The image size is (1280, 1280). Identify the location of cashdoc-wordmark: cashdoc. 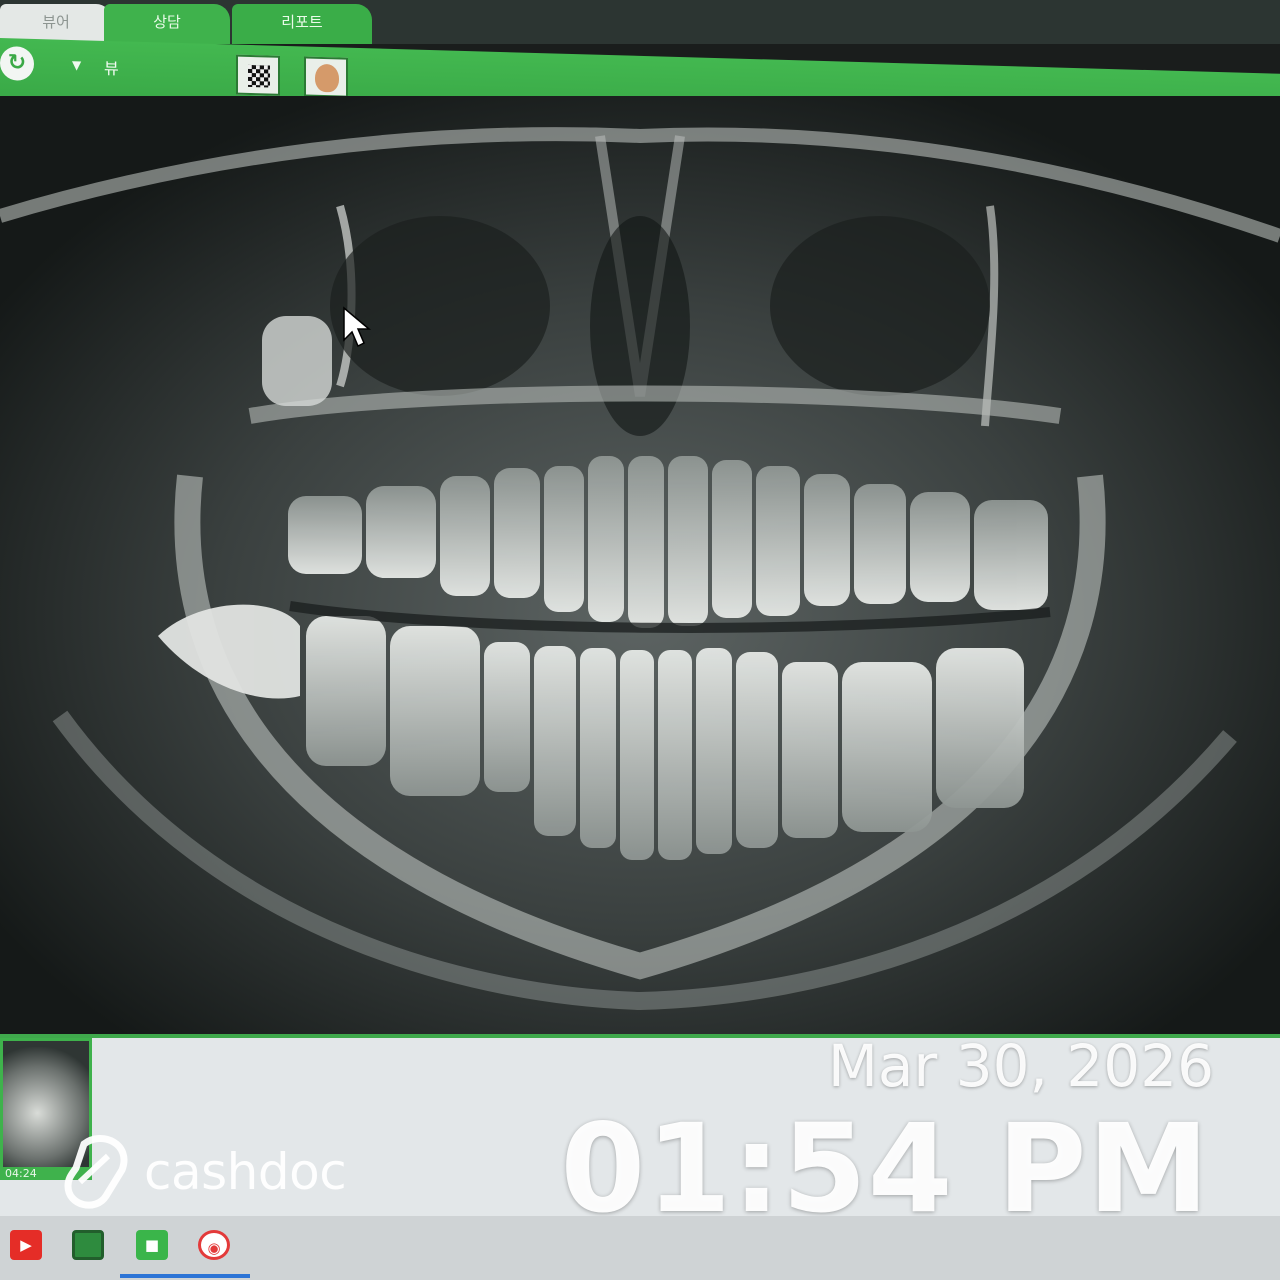
(245, 1172).